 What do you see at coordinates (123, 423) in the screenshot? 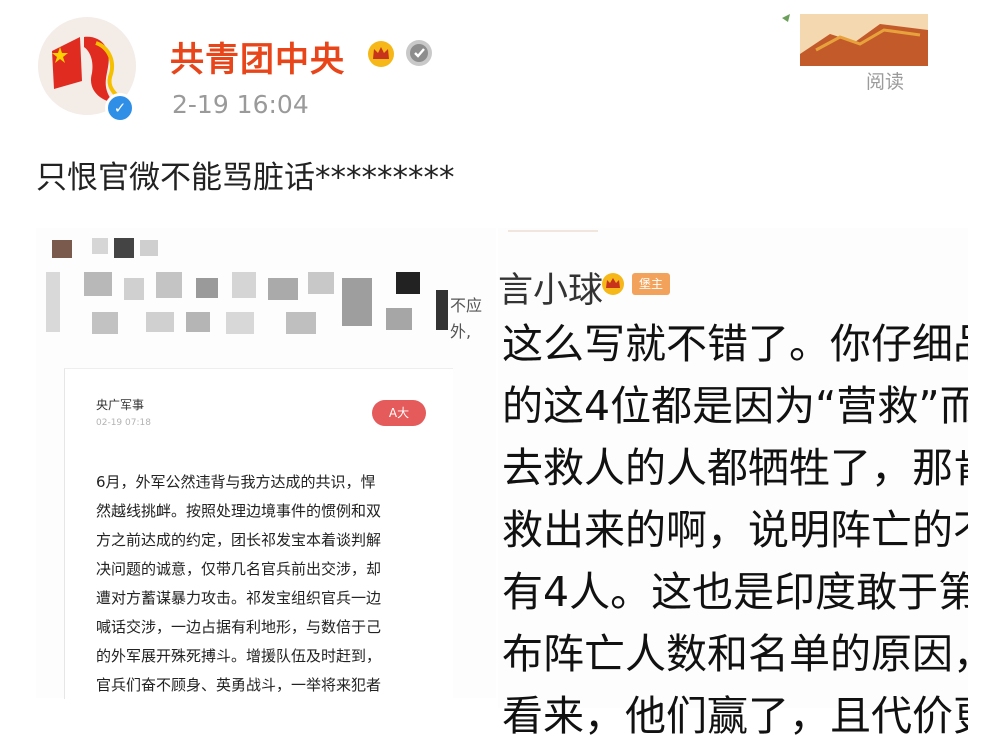
I see `card-date: 02-19 07:18` at bounding box center [123, 423].